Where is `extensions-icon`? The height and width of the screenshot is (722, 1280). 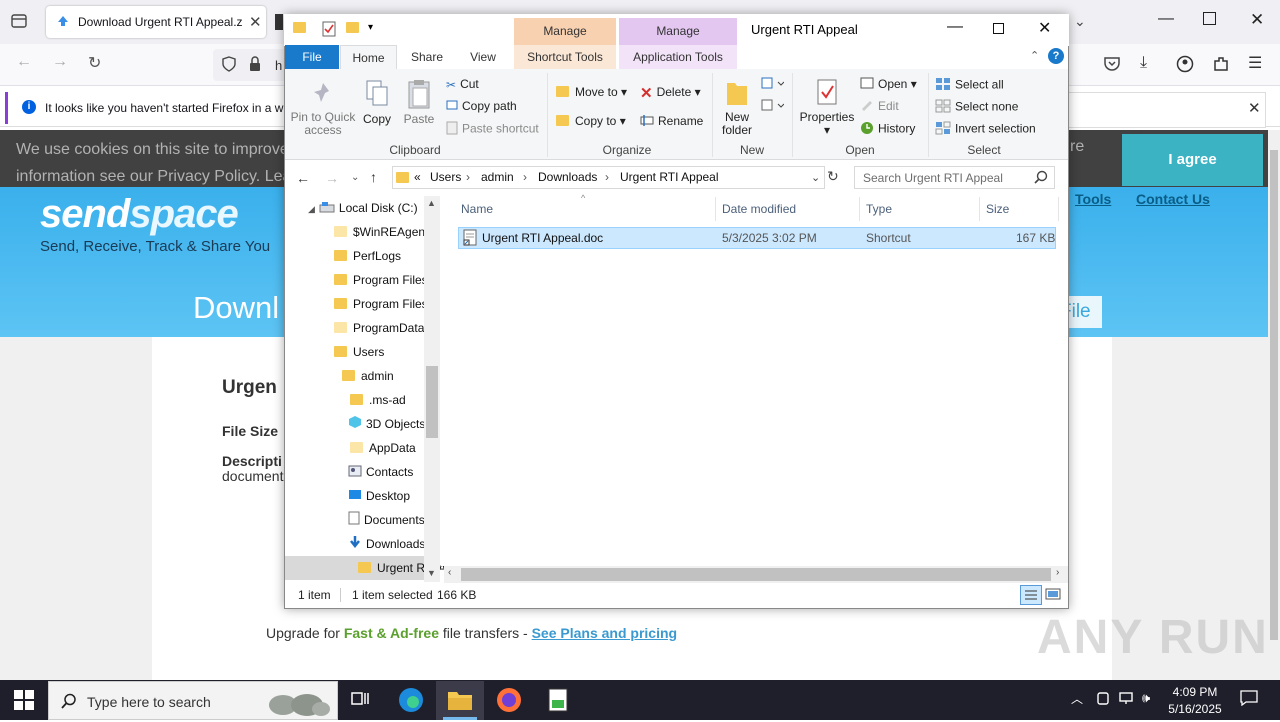 extensions-icon is located at coordinates (1221, 65).